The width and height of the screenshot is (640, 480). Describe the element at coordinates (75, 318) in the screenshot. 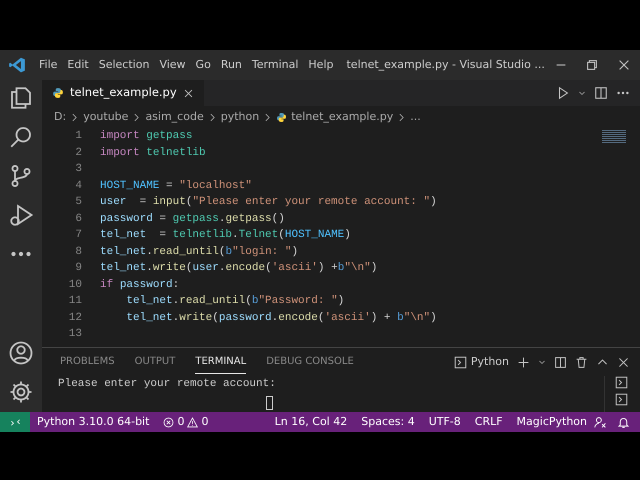

I see `line-number: 12` at that location.